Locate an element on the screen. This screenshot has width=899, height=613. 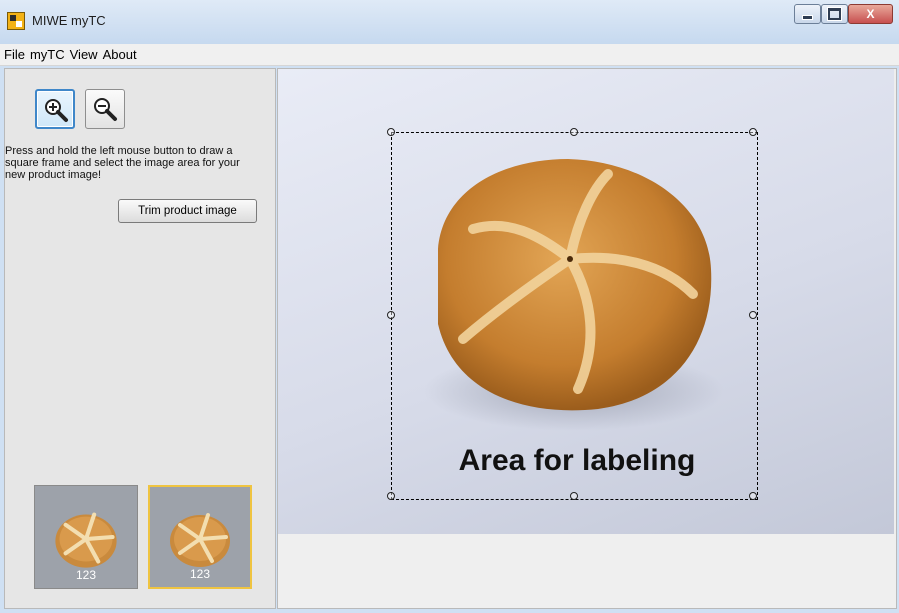
zoom-out-button is located at coordinates (105, 109).